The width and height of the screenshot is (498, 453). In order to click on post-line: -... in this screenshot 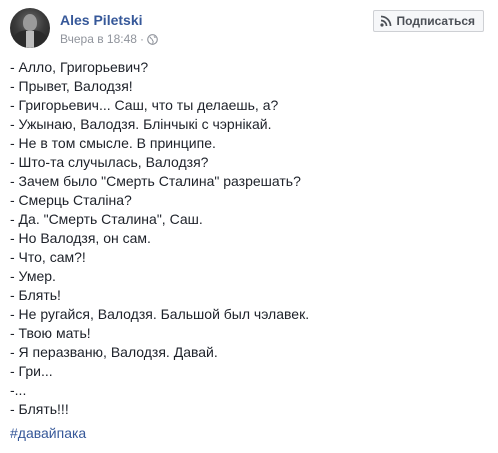, I will do `click(18, 390)`.